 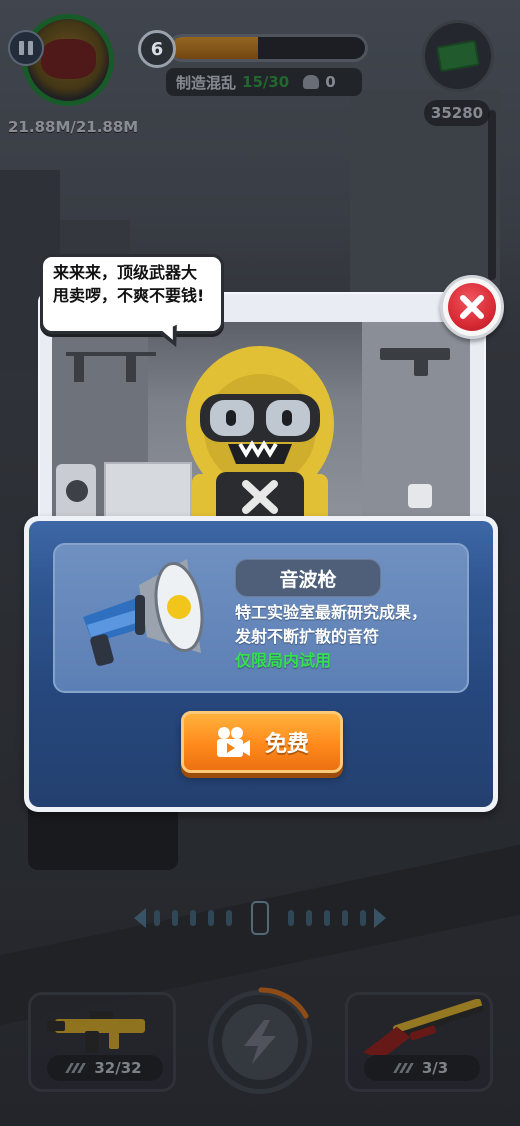 What do you see at coordinates (233, 742) in the screenshot?
I see `video-icon` at bounding box center [233, 742].